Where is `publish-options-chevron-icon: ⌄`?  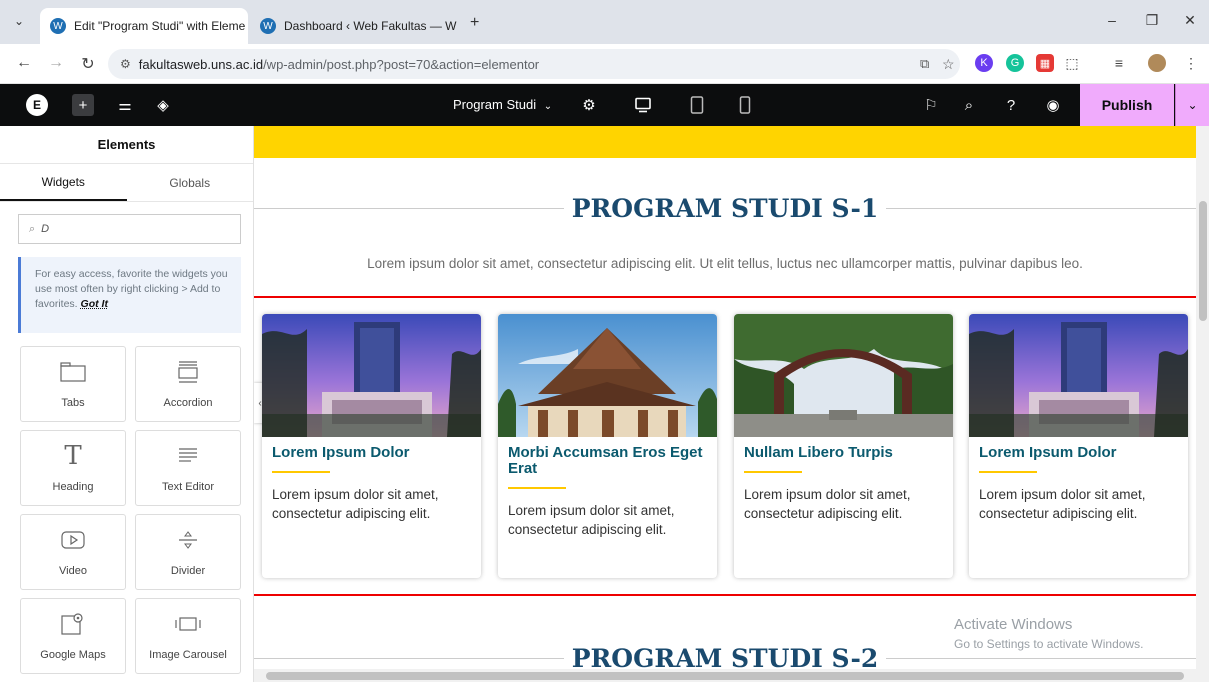
publish-options-chevron-icon: ⌄ is located at coordinates (1192, 105).